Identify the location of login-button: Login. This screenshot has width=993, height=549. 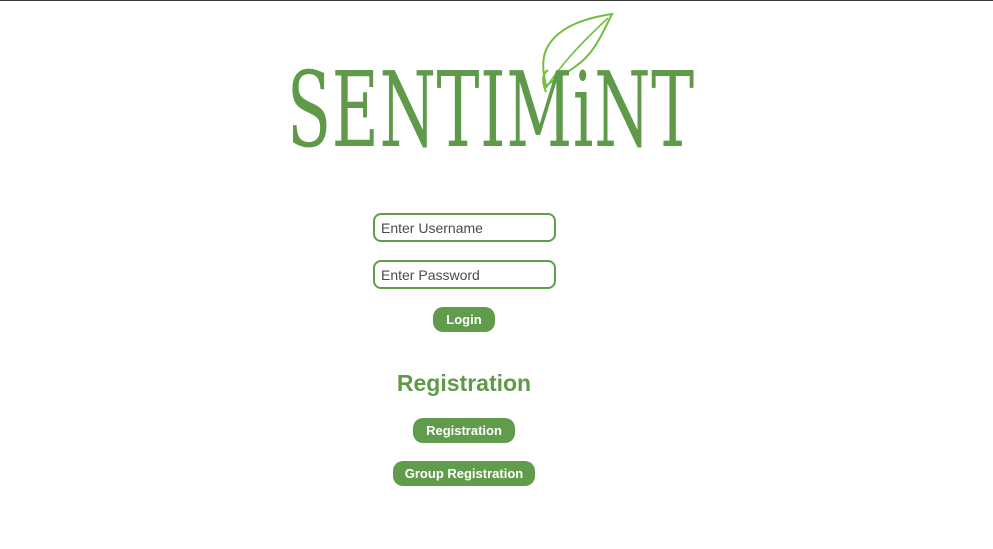
(464, 319).